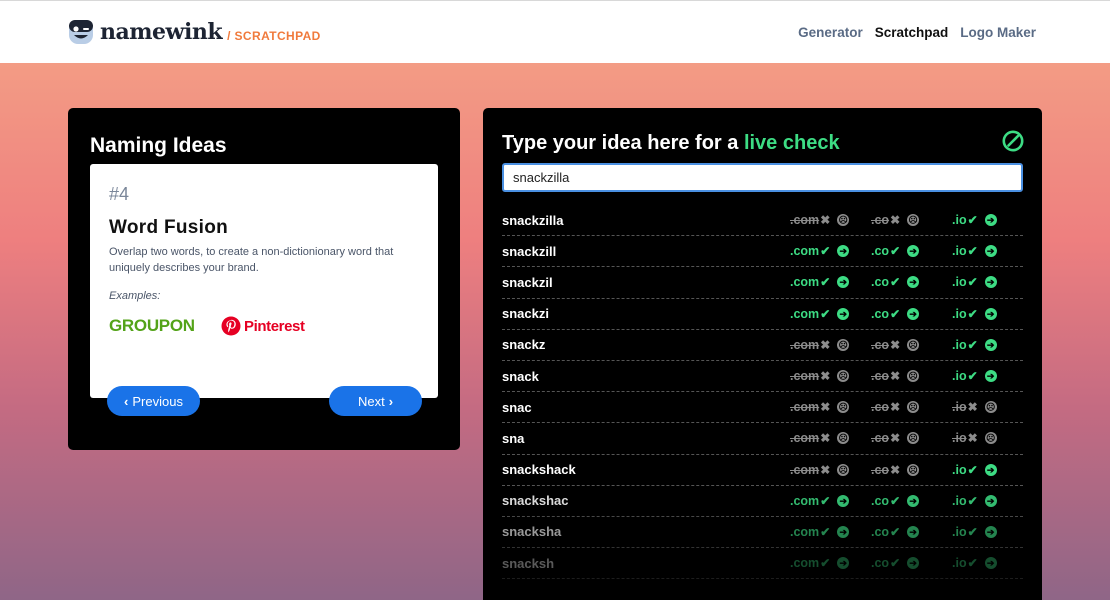 The image size is (1110, 600). Describe the element at coordinates (762, 252) in the screenshot. I see `result-row: snackzill .com ✔ ➔ .co ✔ ➔ .io ✔ ➔` at that location.